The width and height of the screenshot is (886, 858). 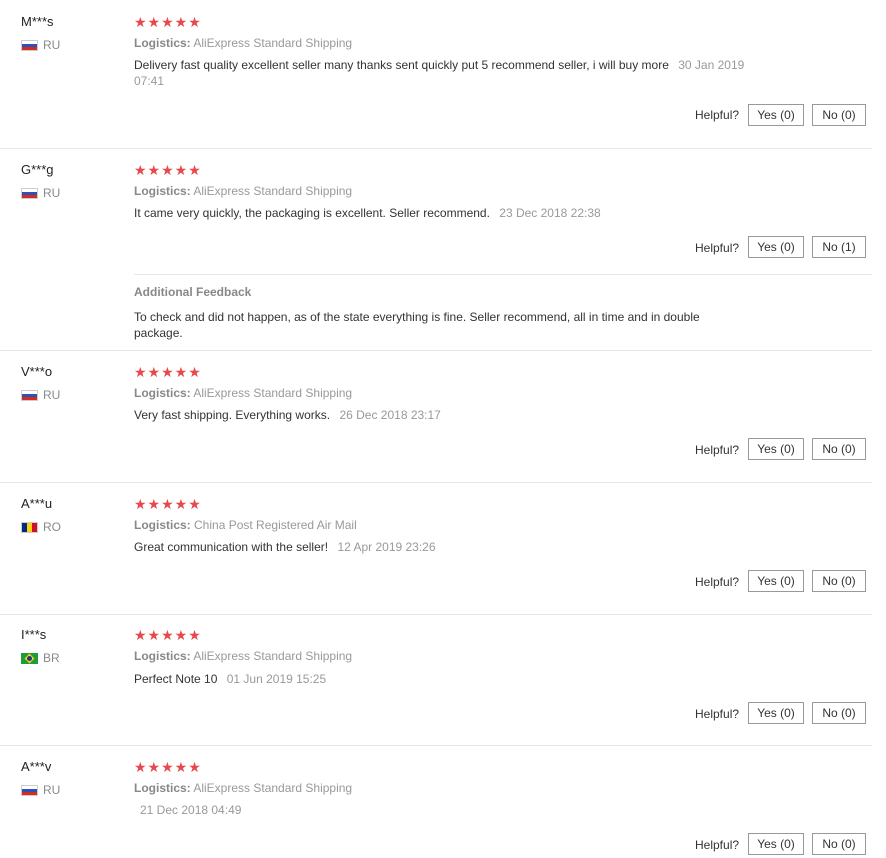 What do you see at coordinates (454, 810) in the screenshot?
I see `review-text: 21 Dec 2018 04:49` at bounding box center [454, 810].